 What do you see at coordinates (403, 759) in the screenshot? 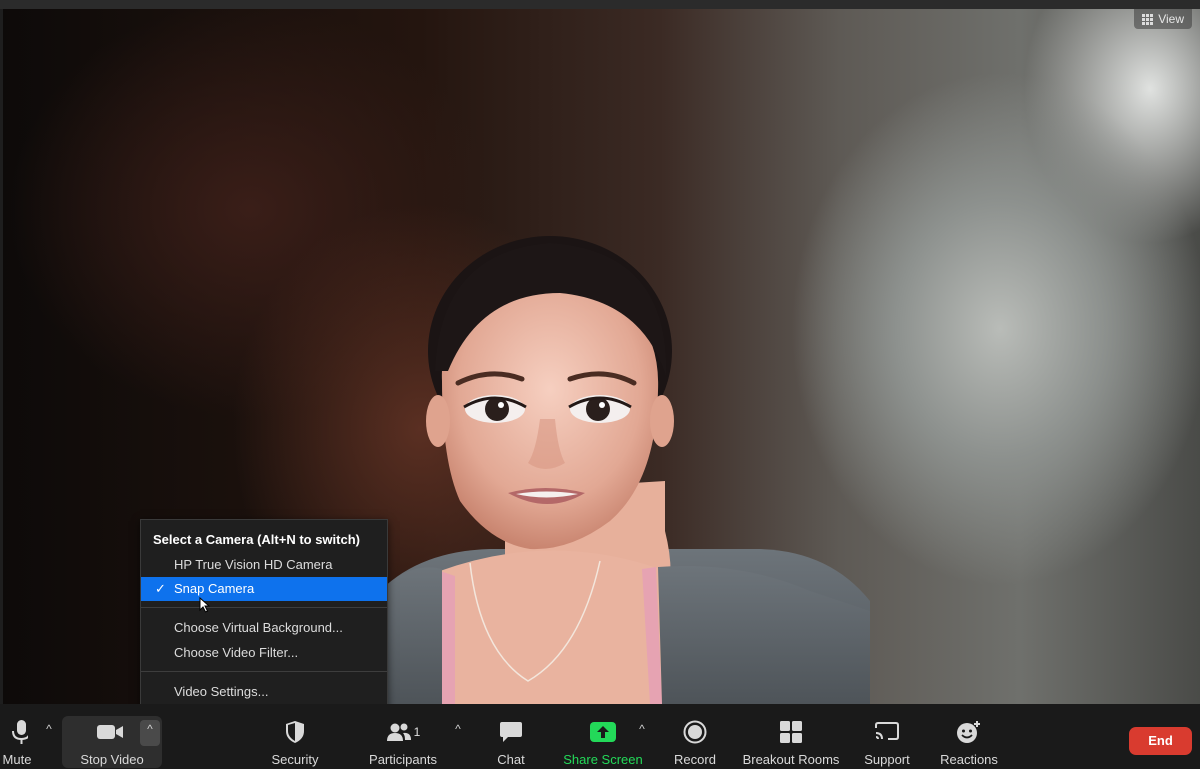
I see `participants-label: Participants` at bounding box center [403, 759].